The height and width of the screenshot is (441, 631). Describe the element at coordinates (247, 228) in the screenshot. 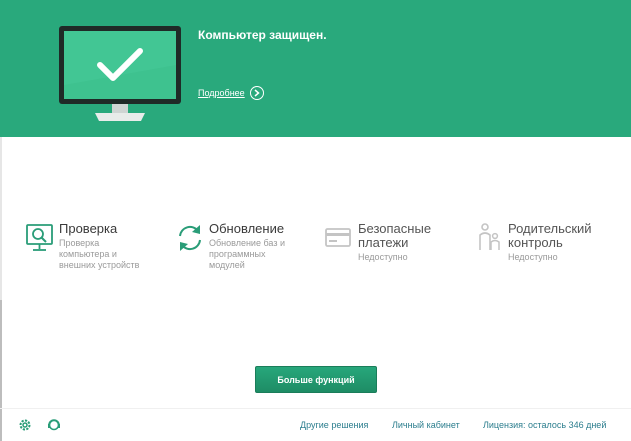

I see `tile-update-title: Обновление` at that location.